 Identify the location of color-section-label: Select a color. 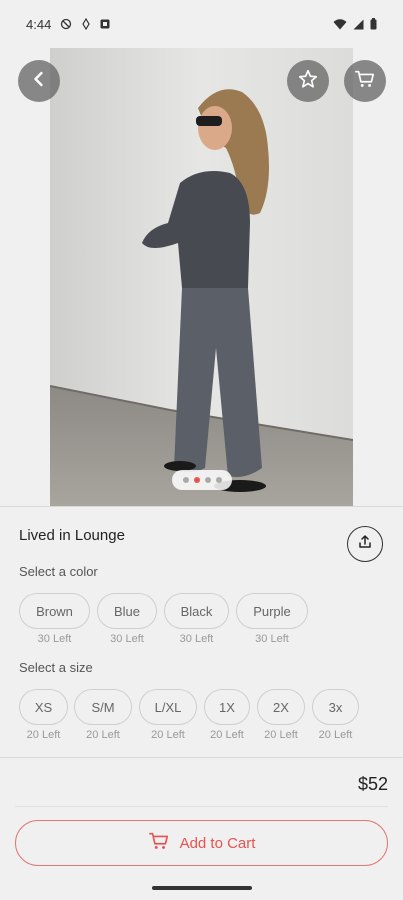
(58, 571).